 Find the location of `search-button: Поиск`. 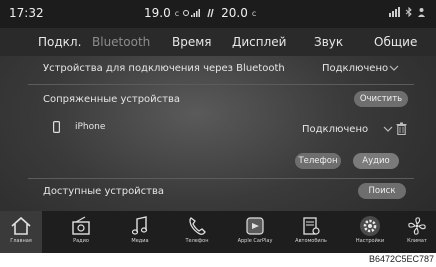

search-button: Поиск is located at coordinates (382, 191).